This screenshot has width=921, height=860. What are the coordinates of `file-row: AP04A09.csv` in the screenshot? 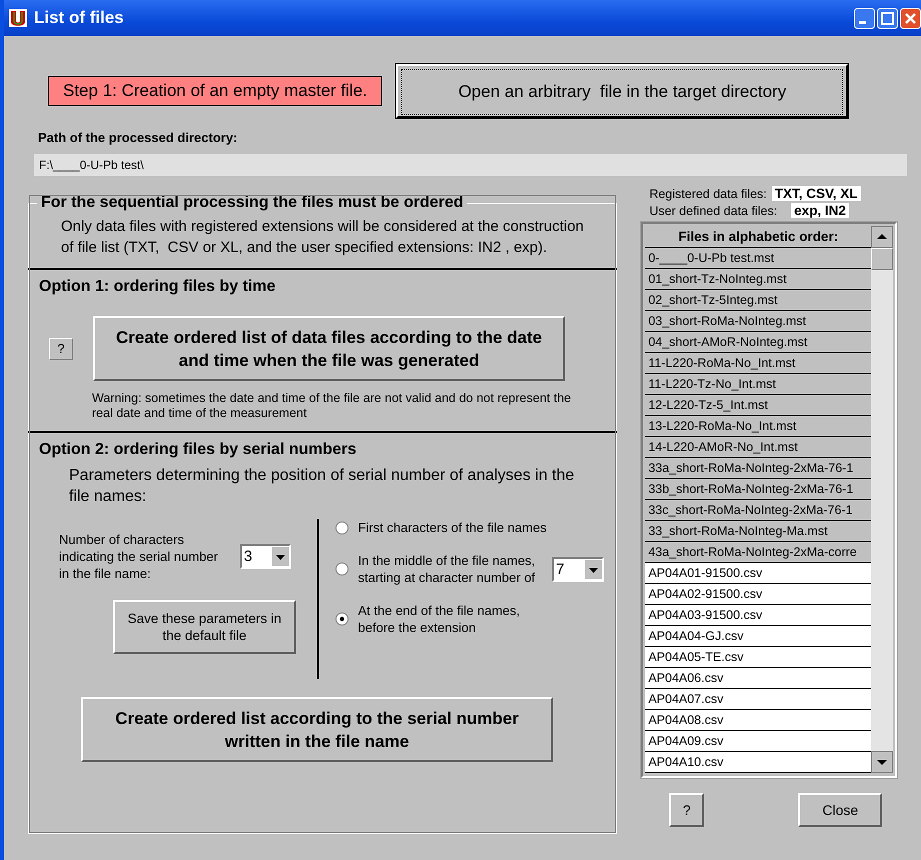 It's located at (758, 741).